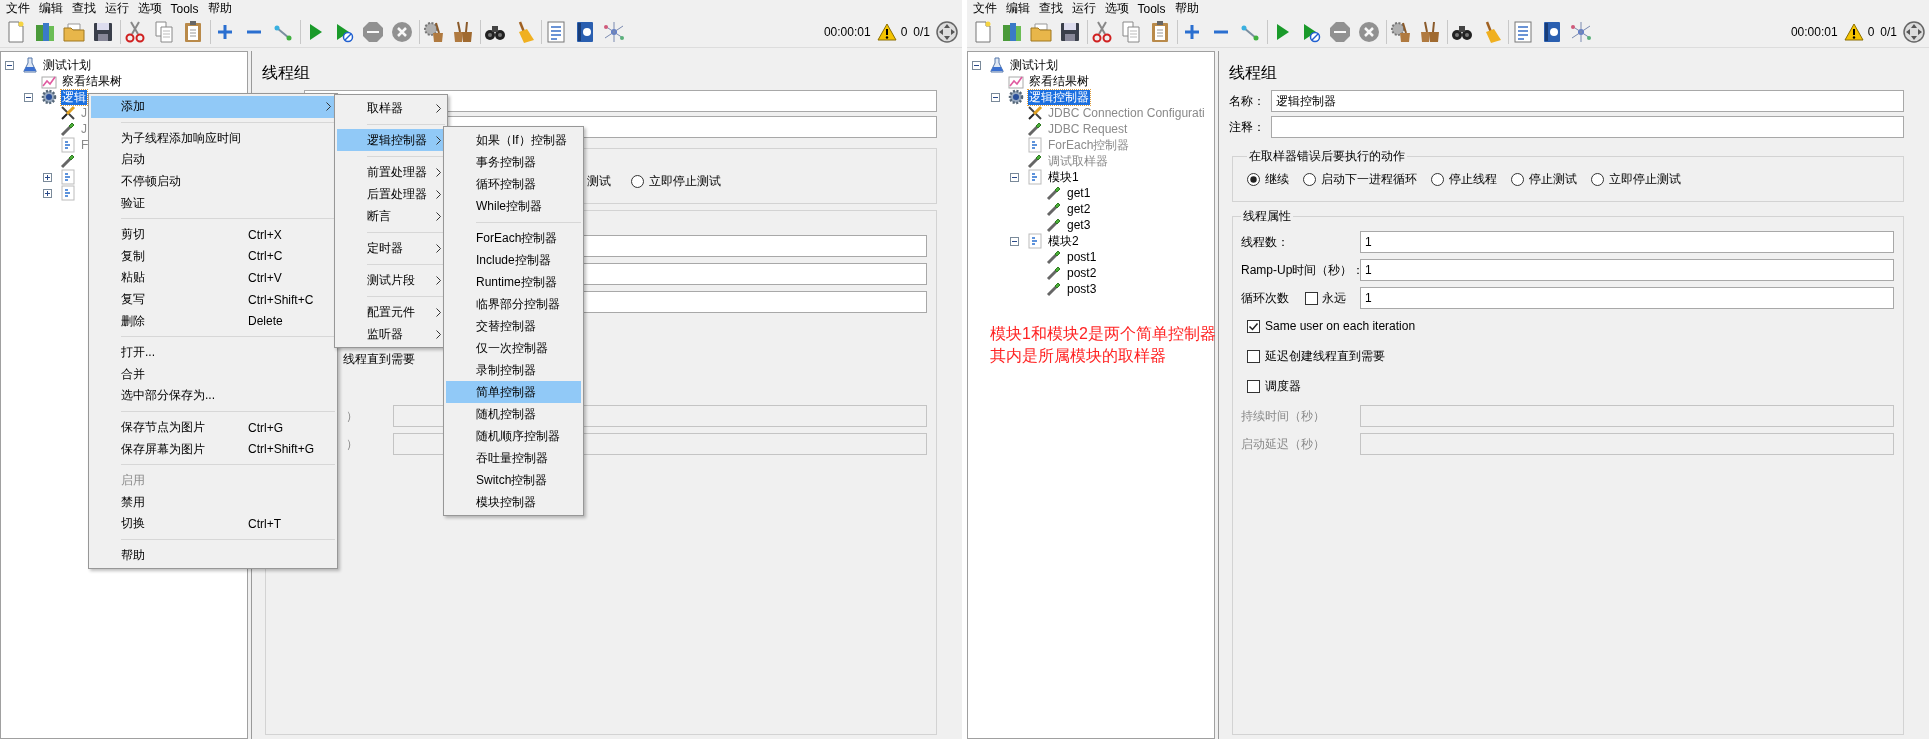  Describe the element at coordinates (1102, 32) in the screenshot. I see `scissors-icon` at that location.